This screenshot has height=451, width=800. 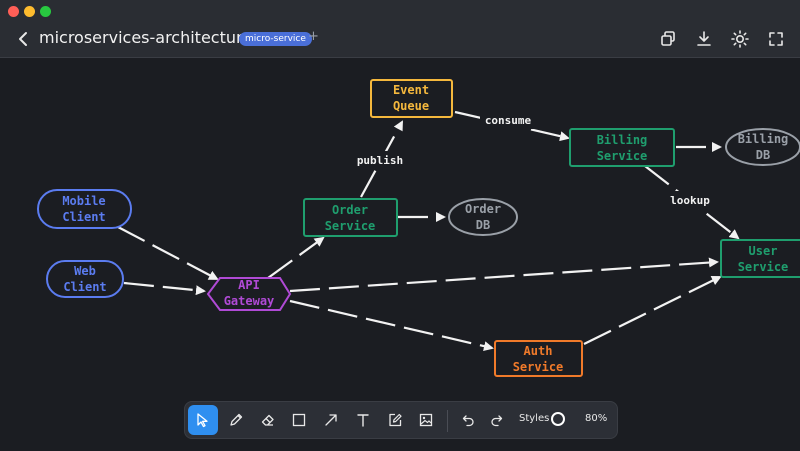 What do you see at coordinates (275, 39) in the screenshot?
I see `tag-badge: micro-service` at bounding box center [275, 39].